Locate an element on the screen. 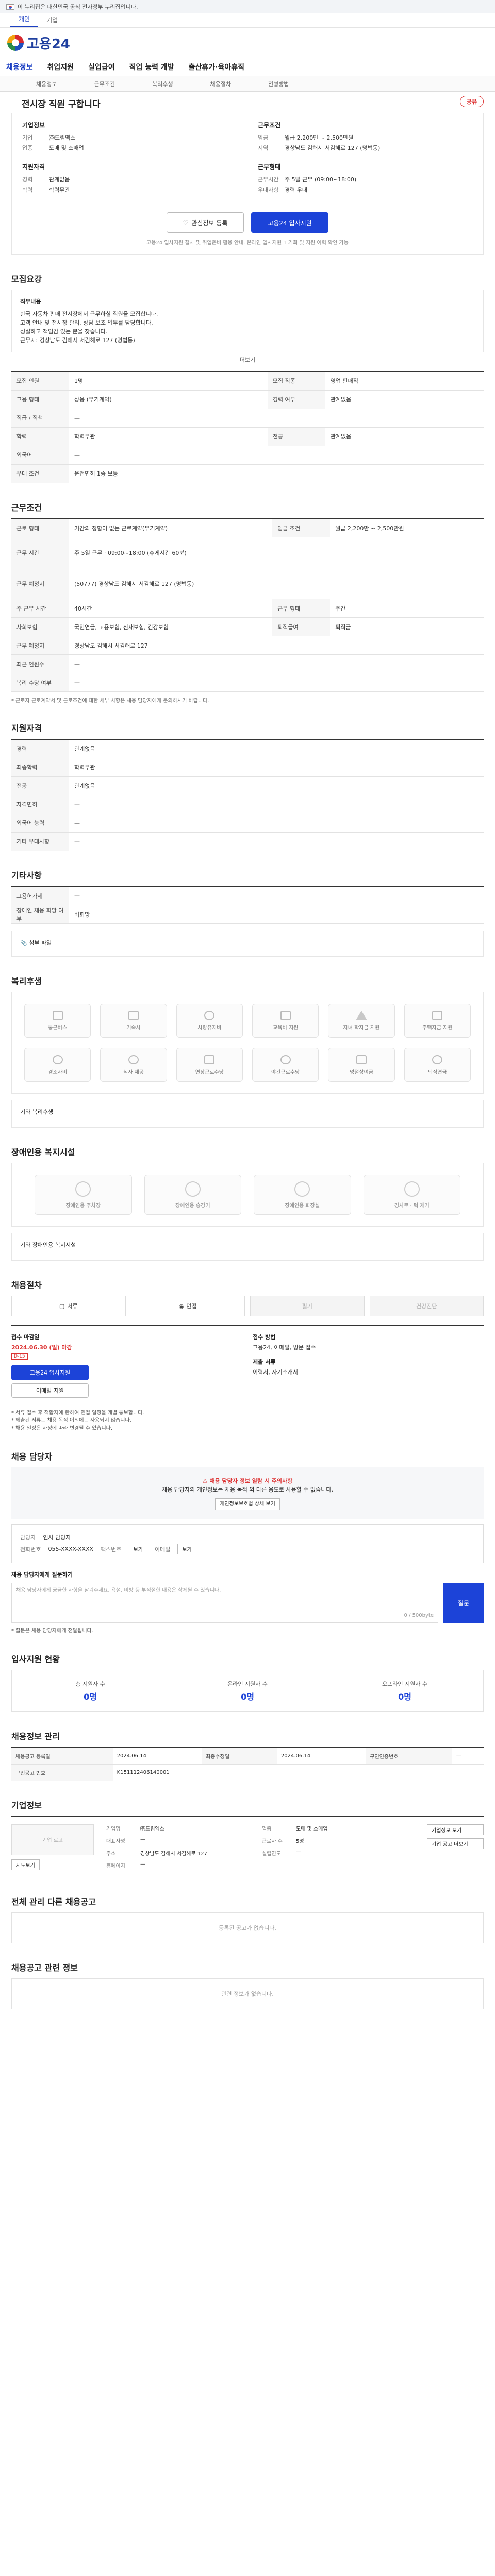 The height and width of the screenshot is (2576, 495). bus-icon is located at coordinates (57, 1015).